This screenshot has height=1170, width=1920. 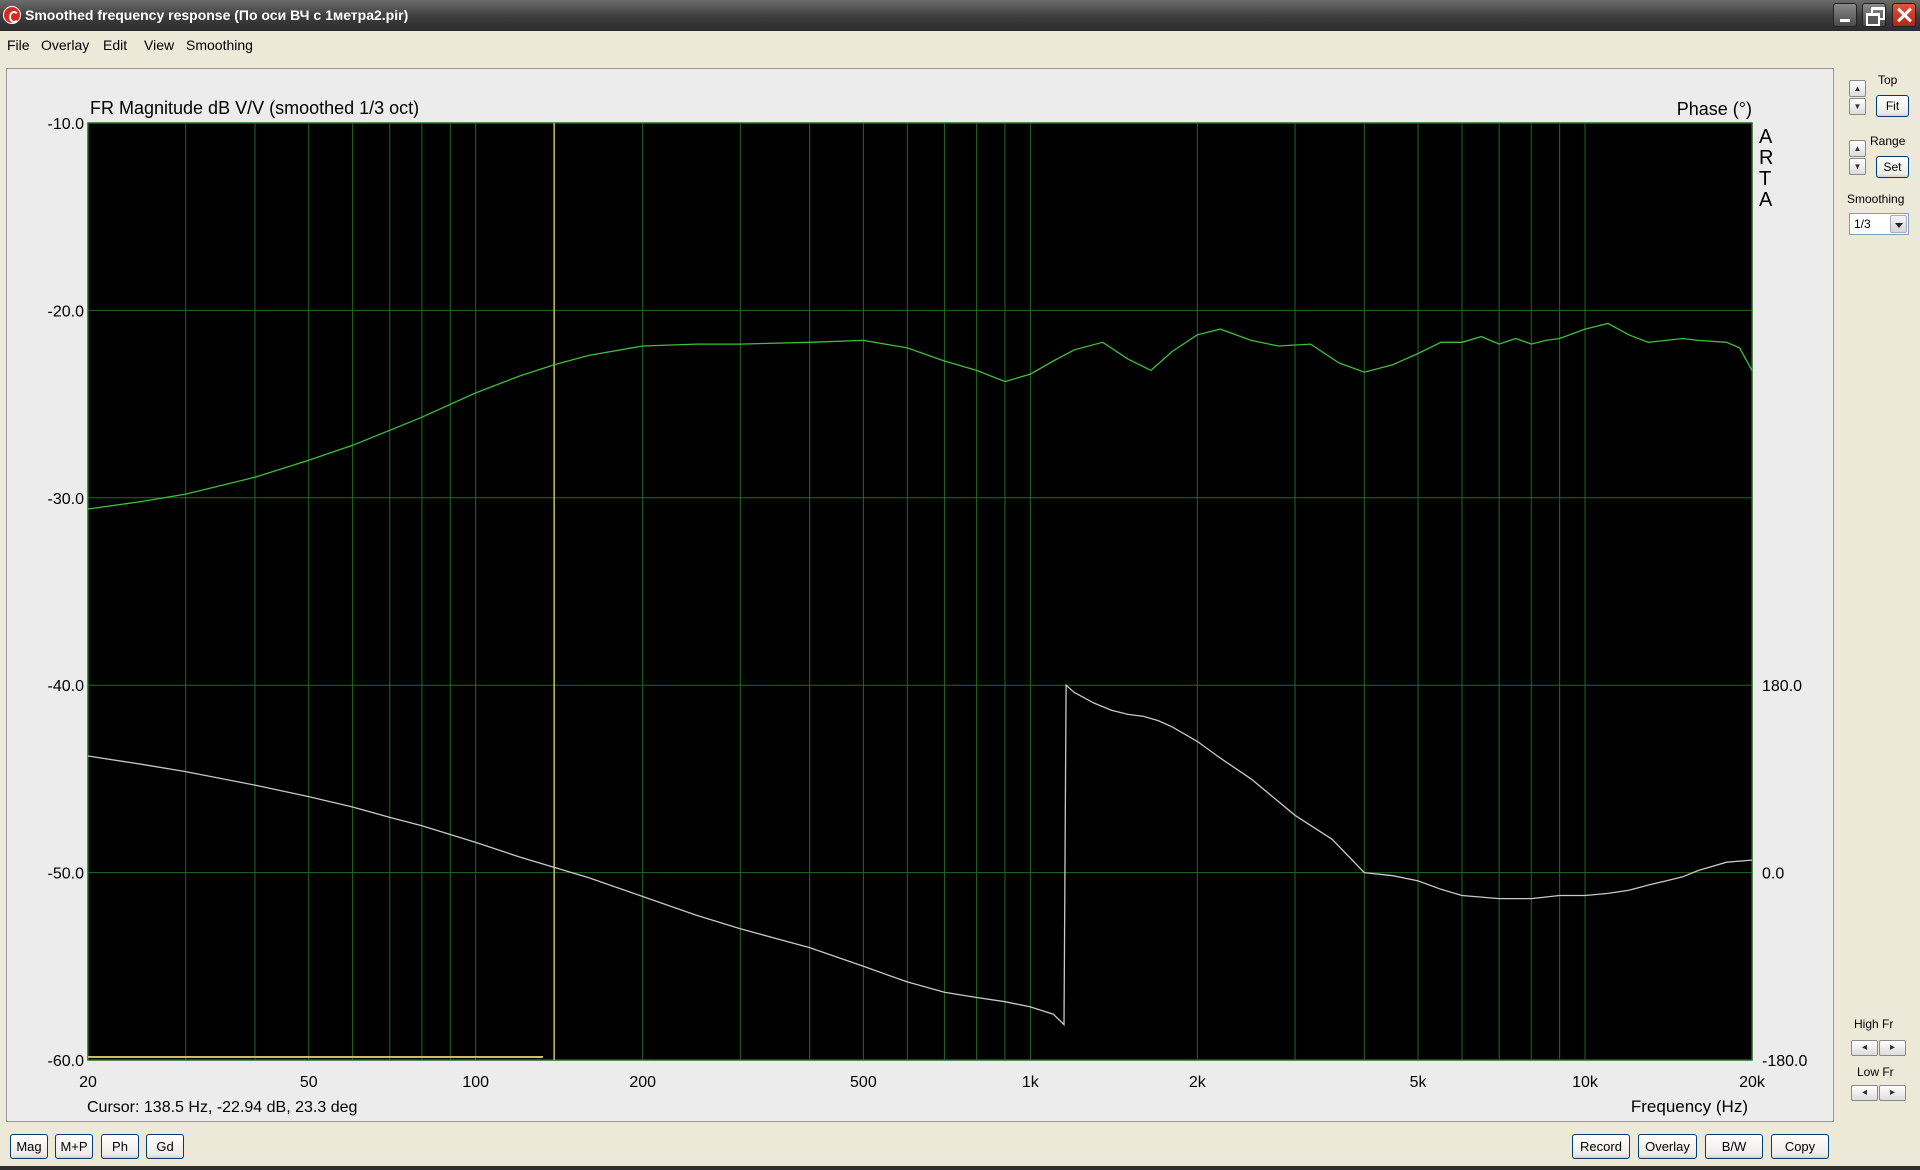 I want to click on x-tick-label: 10k, so click(x=1585, y=1082).